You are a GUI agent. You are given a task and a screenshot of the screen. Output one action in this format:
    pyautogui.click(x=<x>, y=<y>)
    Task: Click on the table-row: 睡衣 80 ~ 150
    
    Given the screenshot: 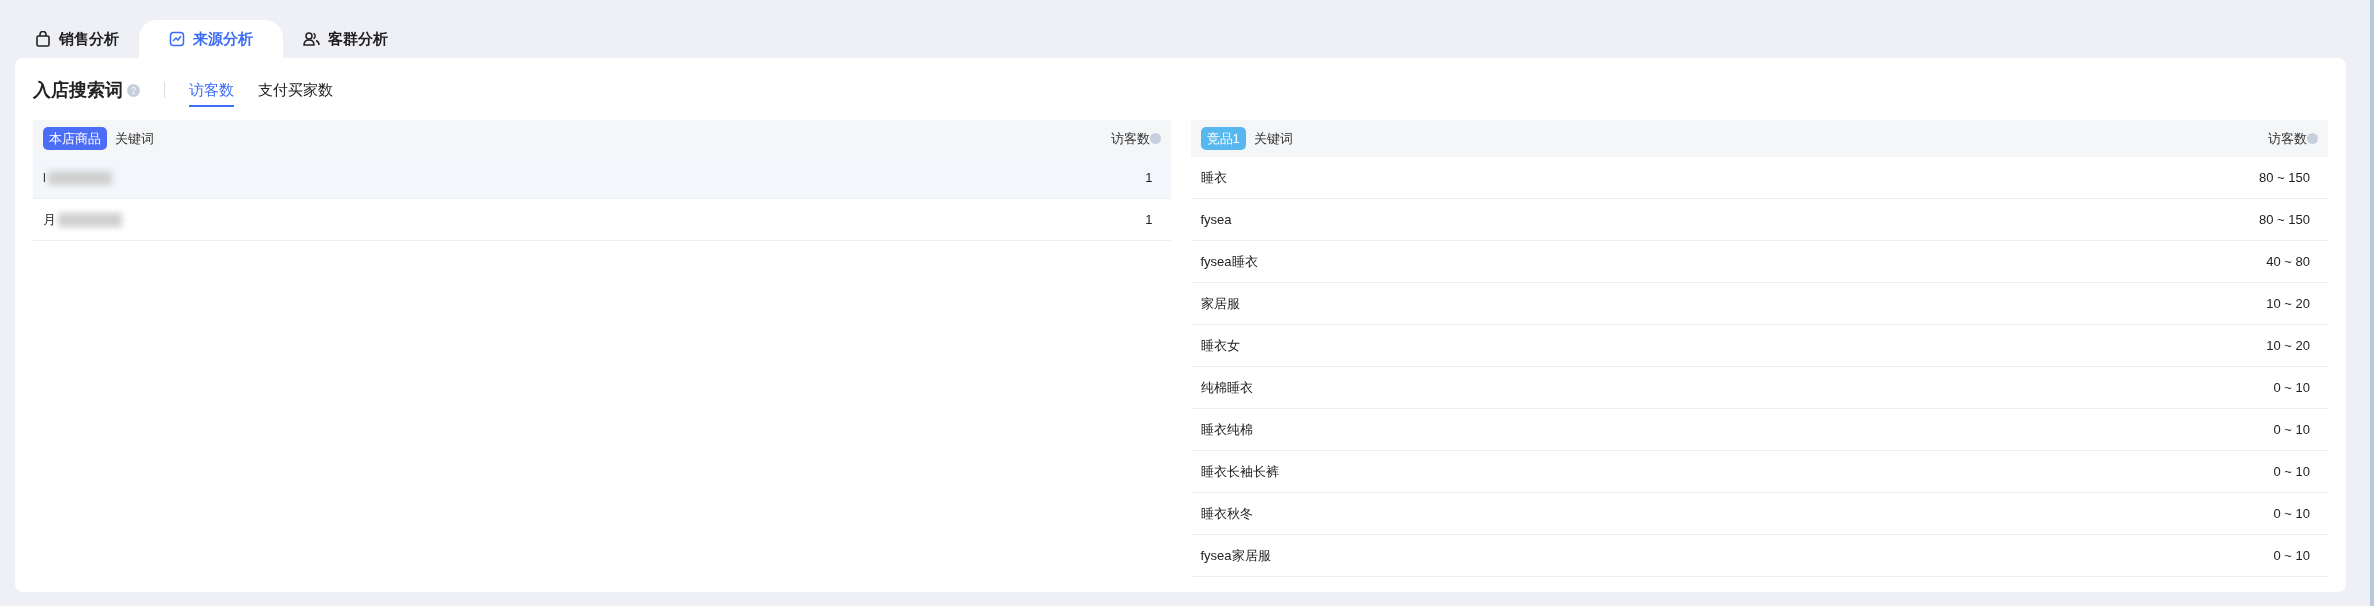 What is the action you would take?
    pyautogui.click(x=1759, y=178)
    